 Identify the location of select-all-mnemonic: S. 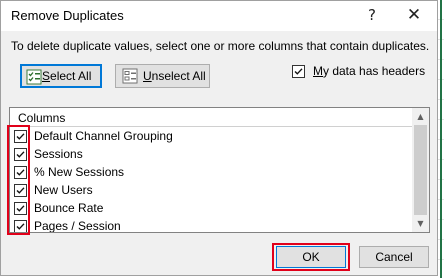
(46, 76).